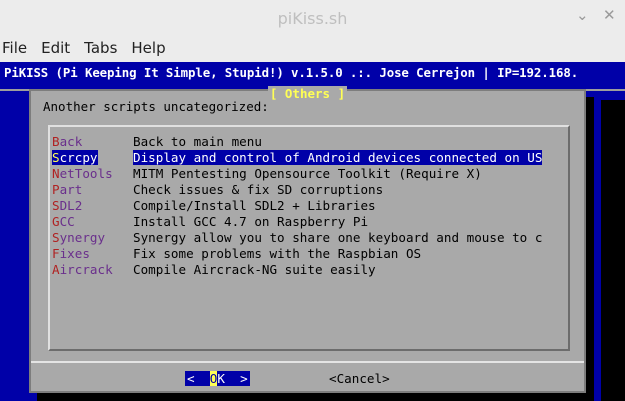  Describe the element at coordinates (277, 253) in the screenshot. I see `menu-item-desc: Fix some problems with the Raspbian OS` at that location.